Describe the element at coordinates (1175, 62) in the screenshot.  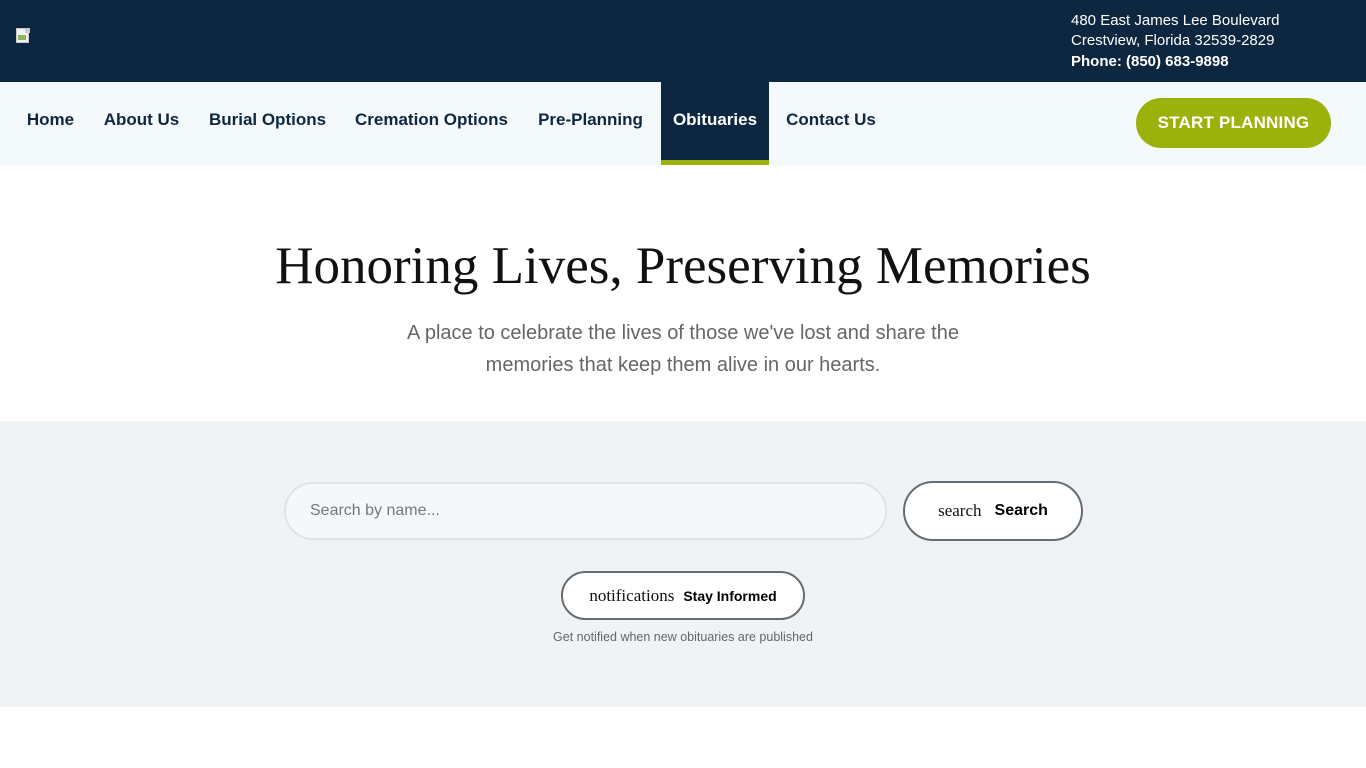
I see `phone-number: Phone: (850) 683-9898` at that location.